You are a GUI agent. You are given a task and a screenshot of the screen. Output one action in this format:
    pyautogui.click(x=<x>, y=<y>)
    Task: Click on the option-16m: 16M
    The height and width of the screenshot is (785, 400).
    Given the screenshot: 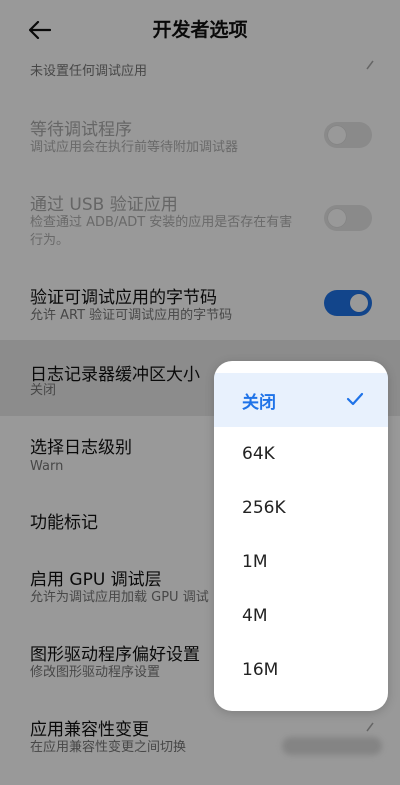 What is the action you would take?
    pyautogui.click(x=301, y=670)
    